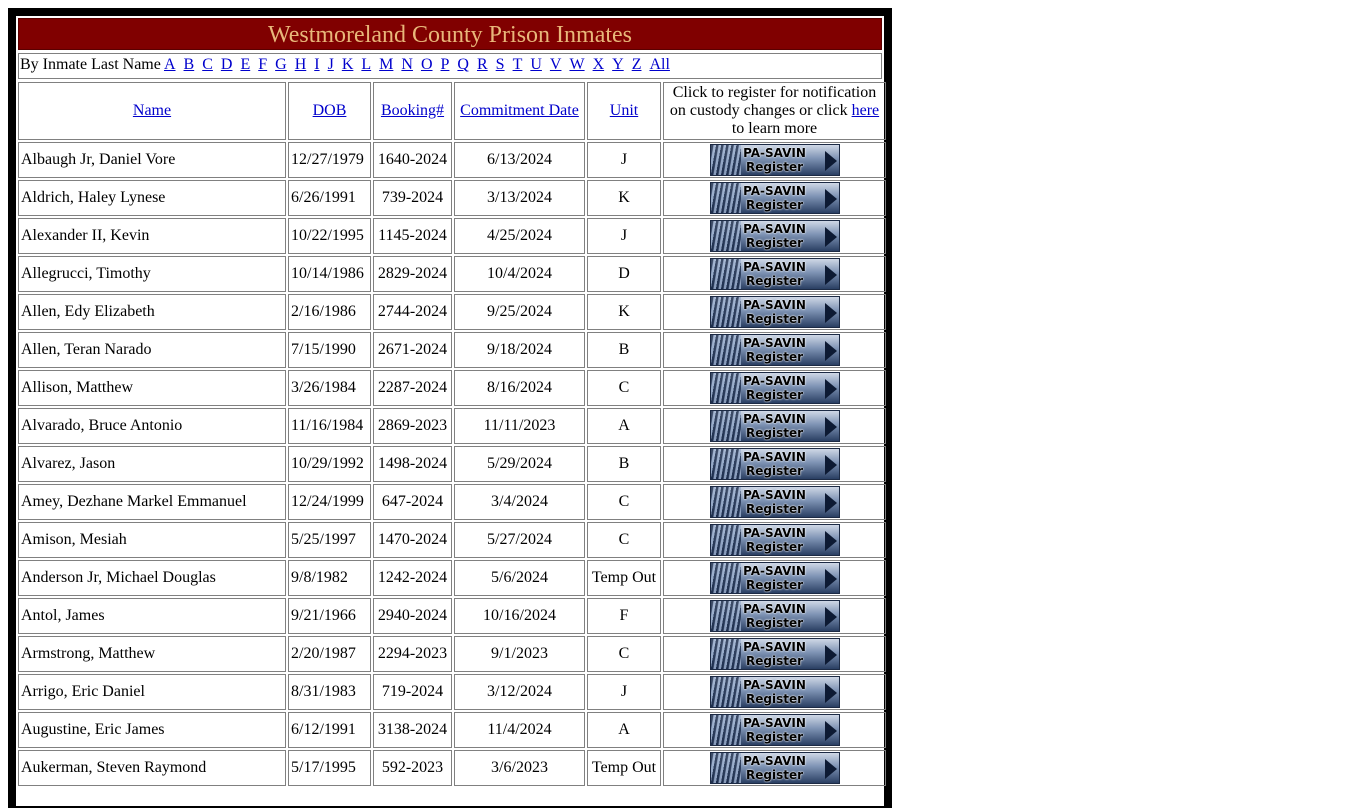  Describe the element at coordinates (519, 160) in the screenshot. I see `commitment-date-cell: 6/13/2024` at that location.